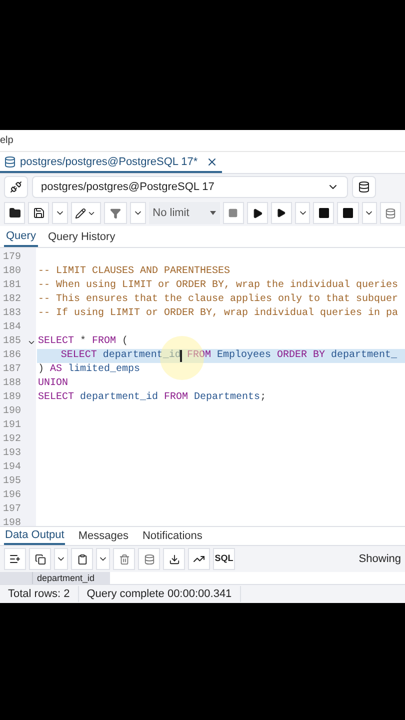 This screenshot has width=405, height=720. Describe the element at coordinates (12, 440) in the screenshot. I see `line-number: 192` at that location.